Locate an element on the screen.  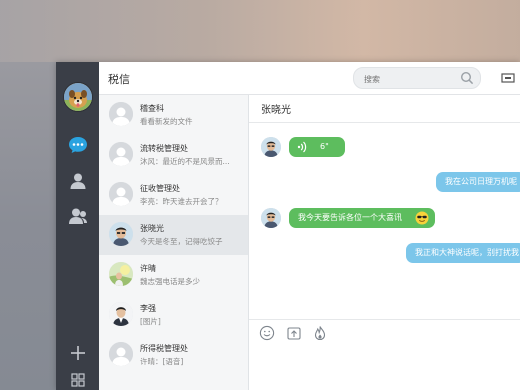
sunglasses-emoji-icon is located at coordinates (422, 218).